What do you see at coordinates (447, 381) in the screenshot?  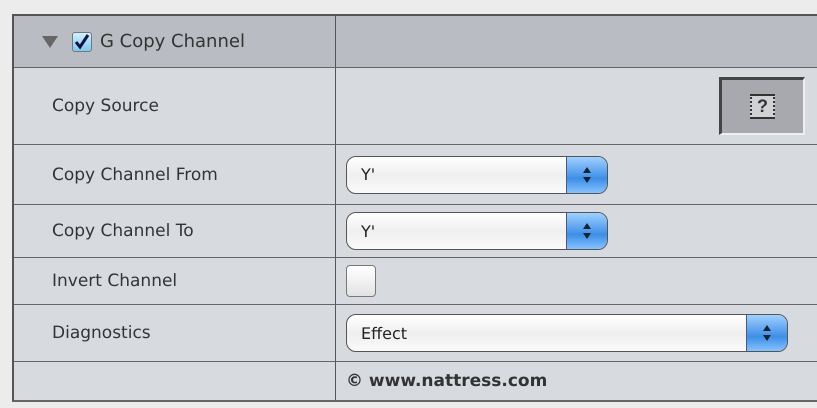 I see `copyright-text: © www.nattress.com` at bounding box center [447, 381].